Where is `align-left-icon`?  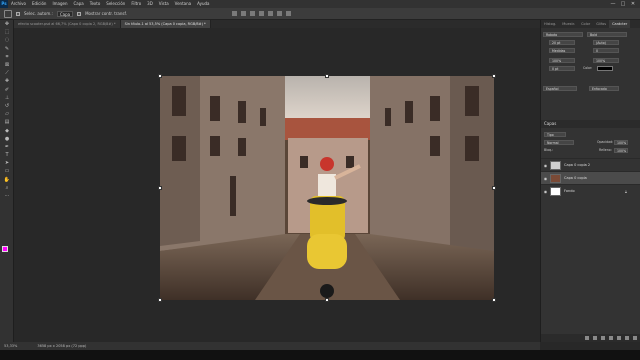
align-left-icon is located at coordinates (234, 13).